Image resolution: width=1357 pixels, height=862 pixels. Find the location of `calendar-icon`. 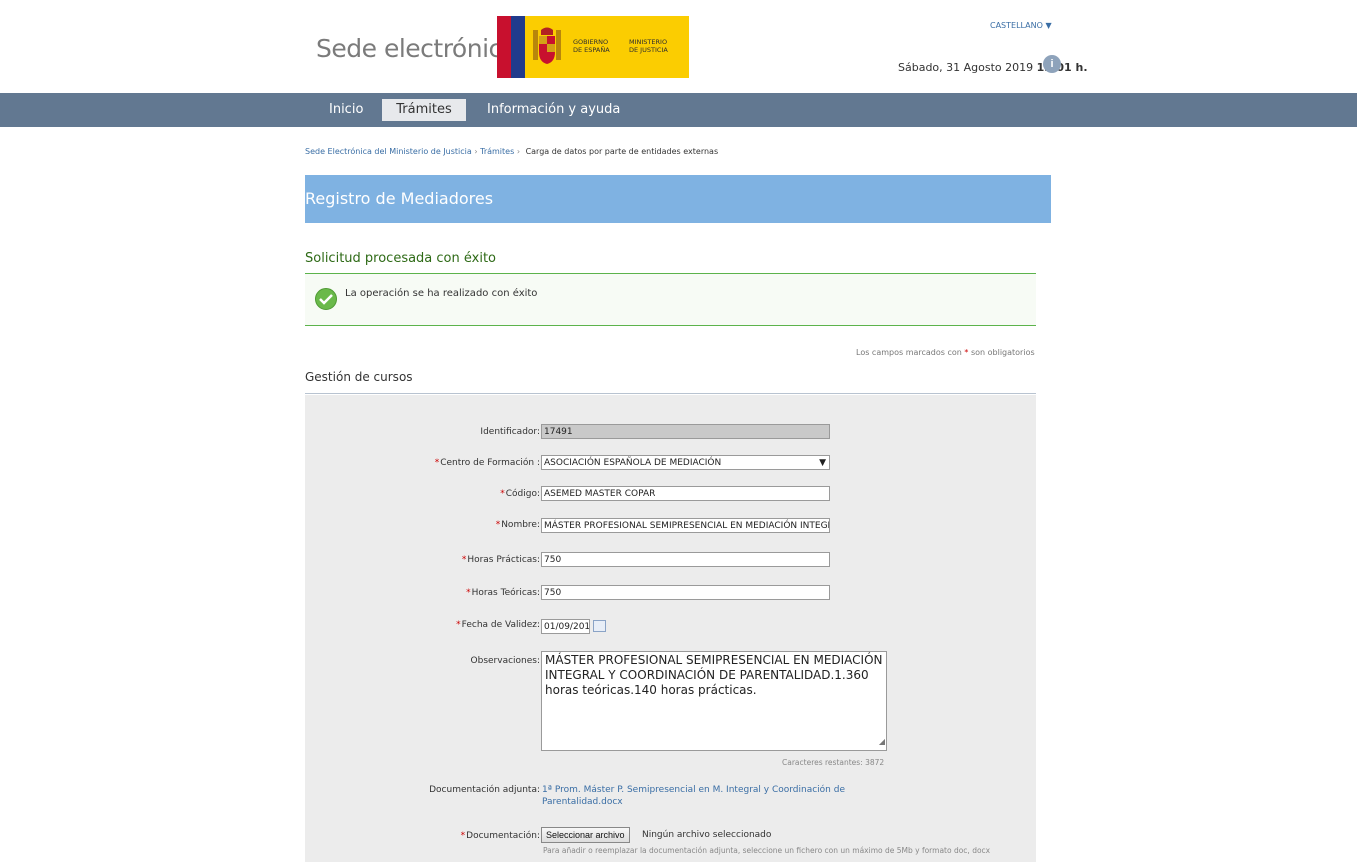

calendar-icon is located at coordinates (599, 626).